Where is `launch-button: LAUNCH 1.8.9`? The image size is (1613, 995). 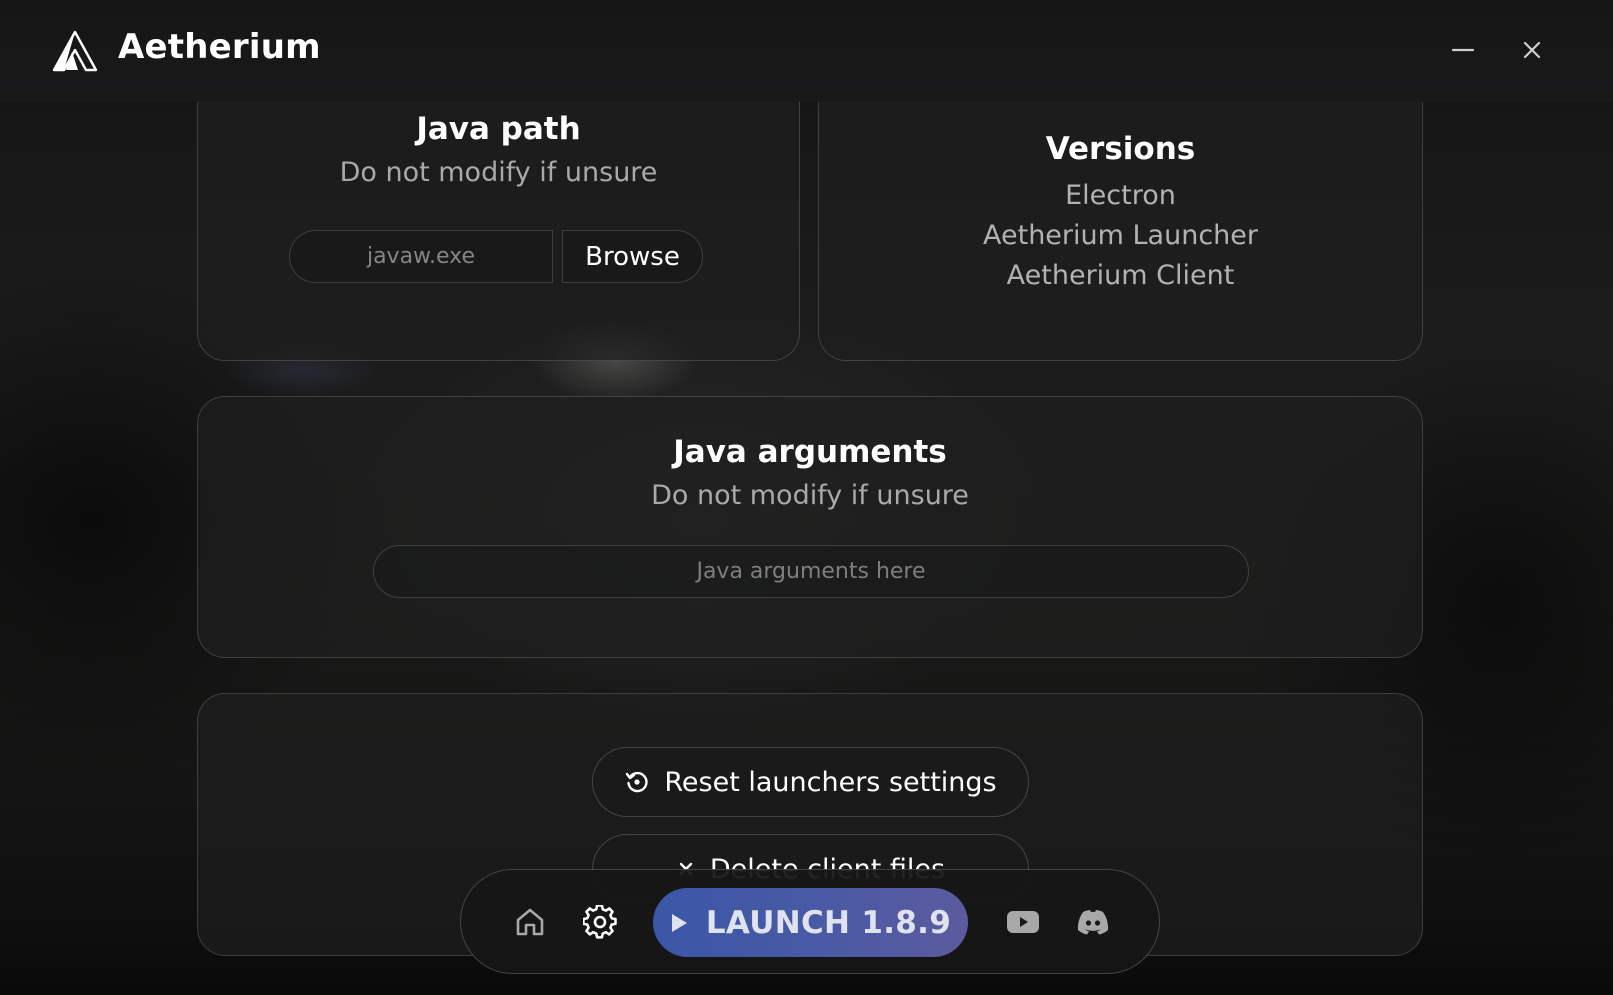 launch-button: LAUNCH 1.8.9 is located at coordinates (810, 922).